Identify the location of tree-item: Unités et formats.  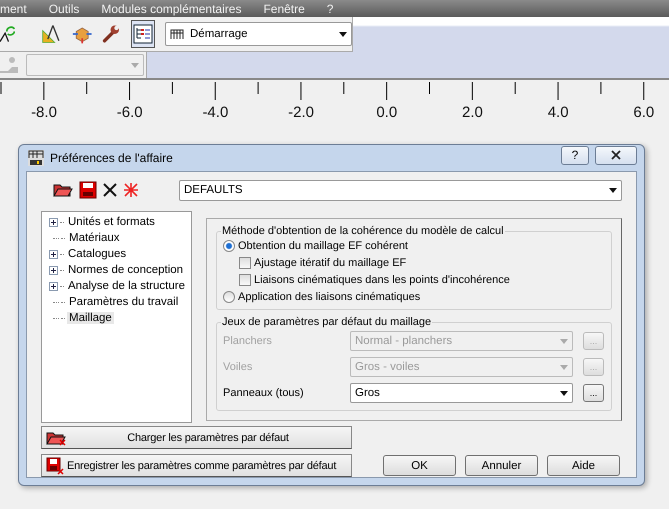
(111, 222).